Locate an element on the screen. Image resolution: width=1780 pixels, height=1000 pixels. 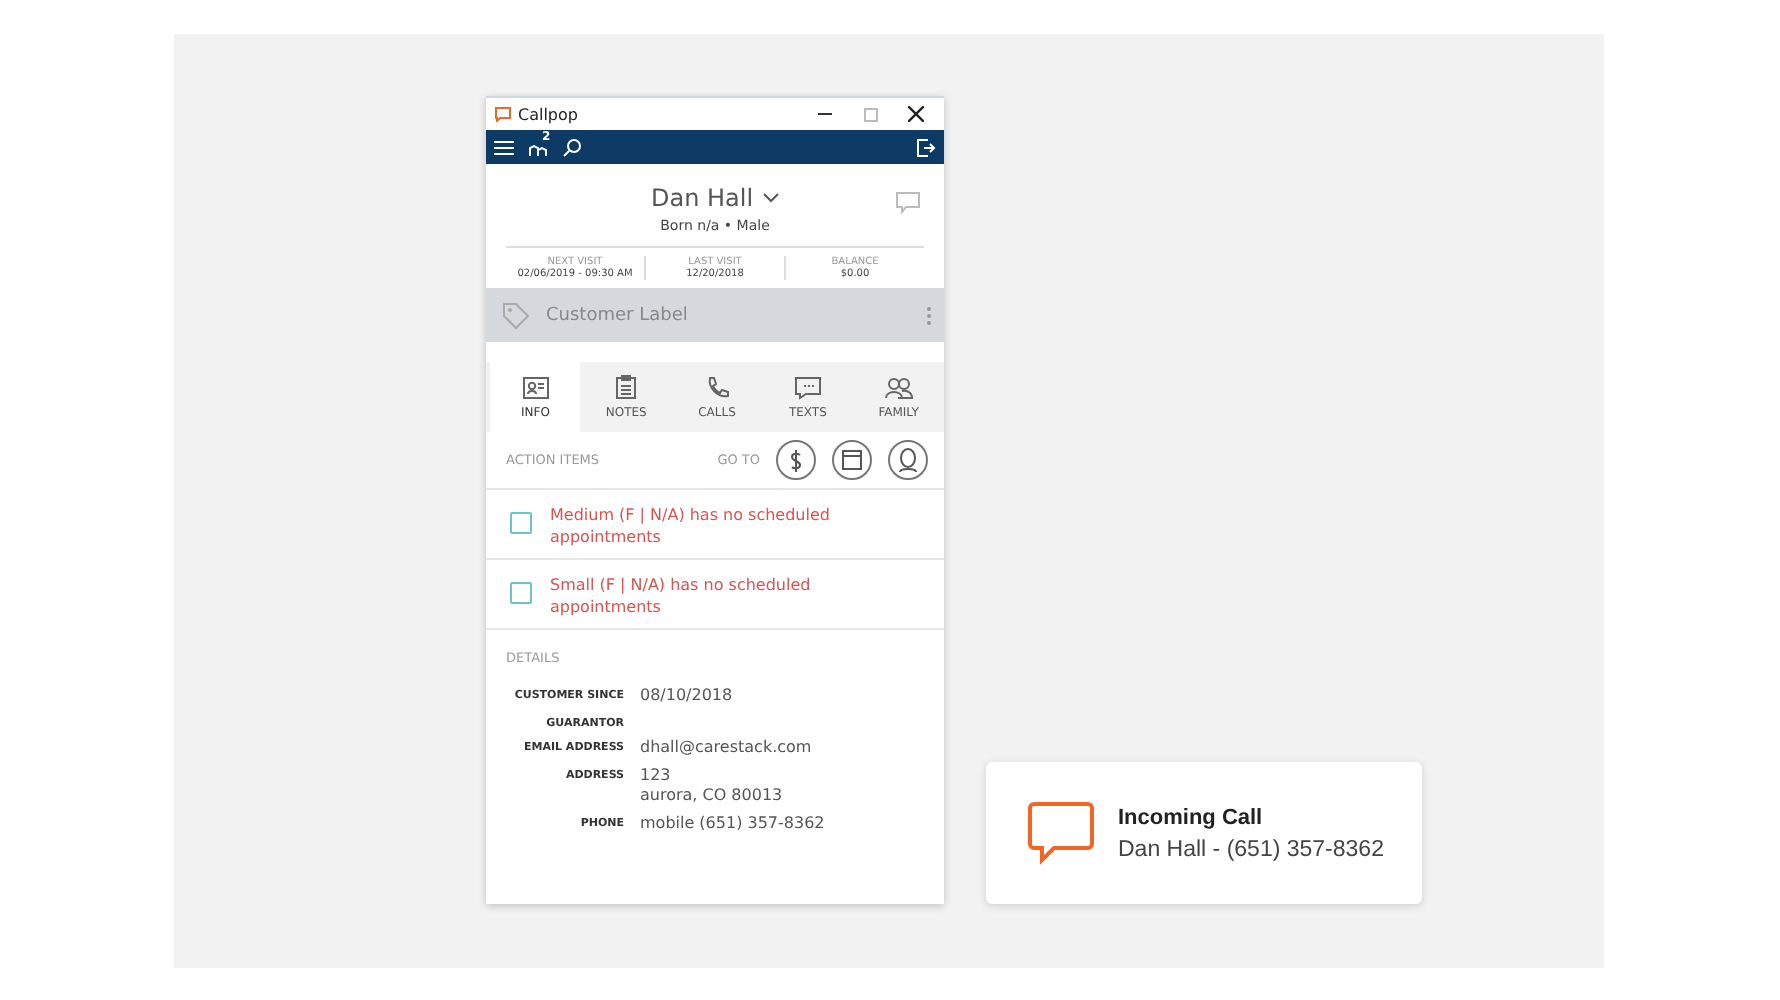
billing-button is located at coordinates (796, 460).